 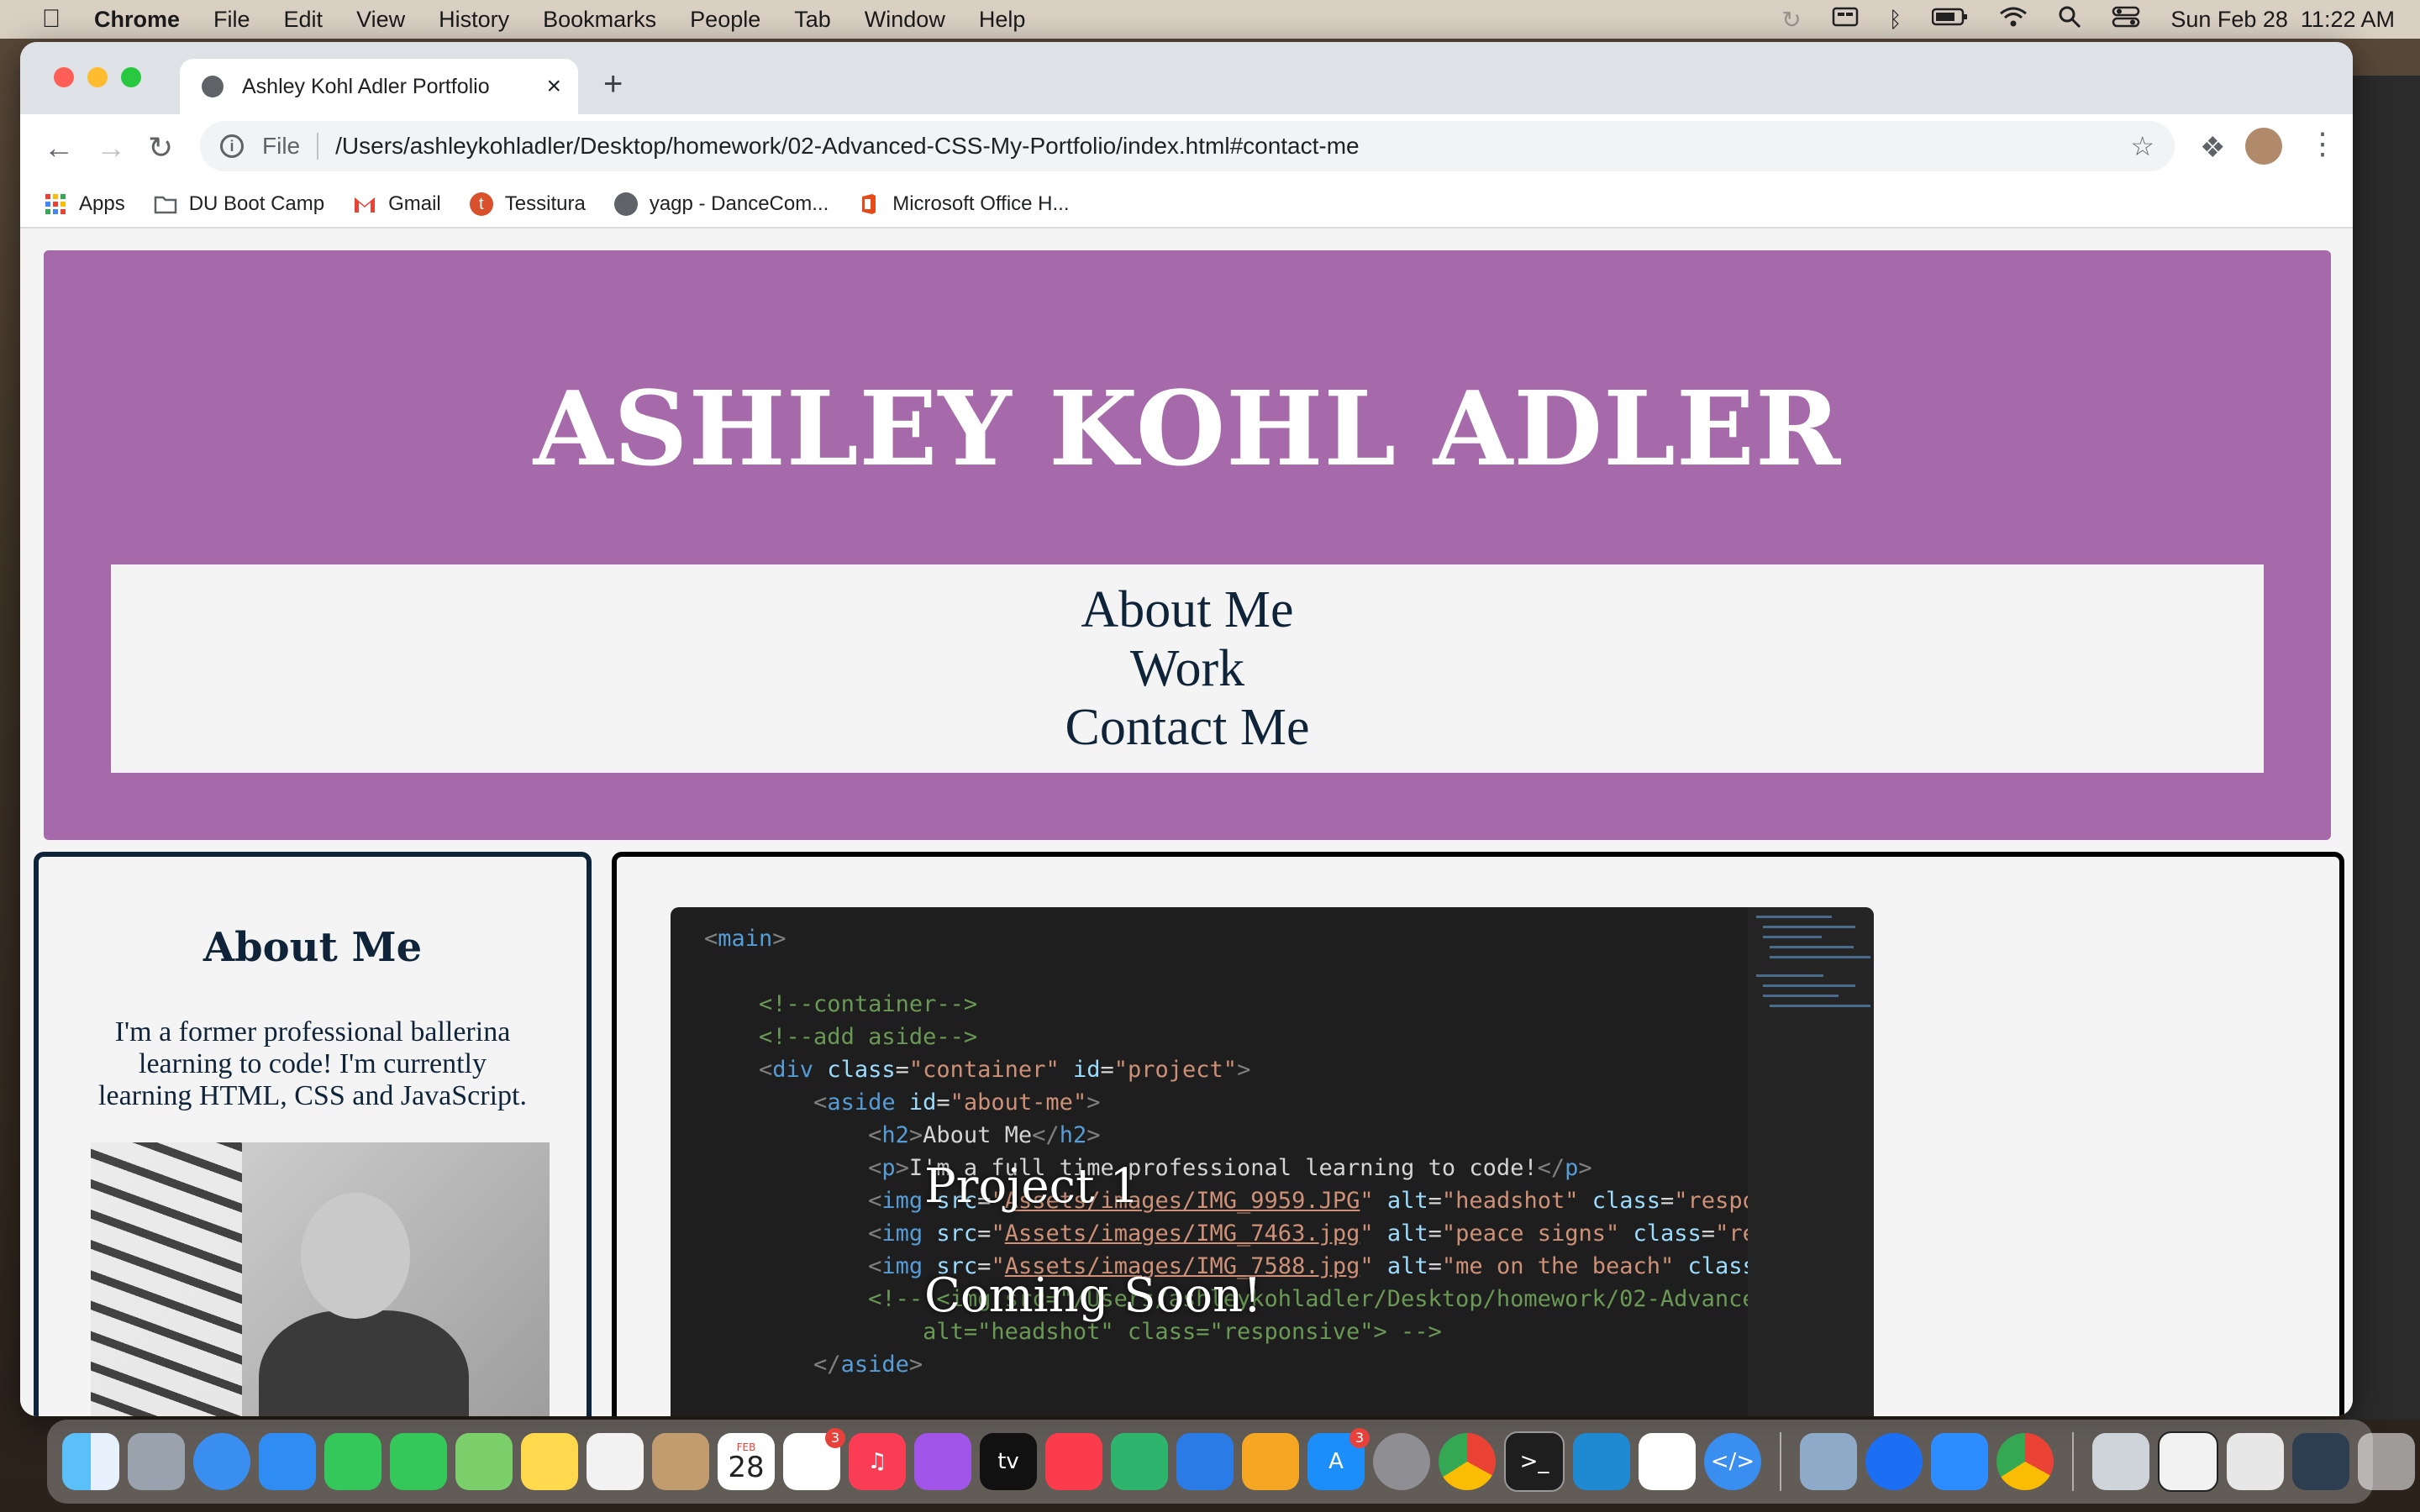 I want to click on nav-link-about-me: About Me, so click(x=1187, y=609).